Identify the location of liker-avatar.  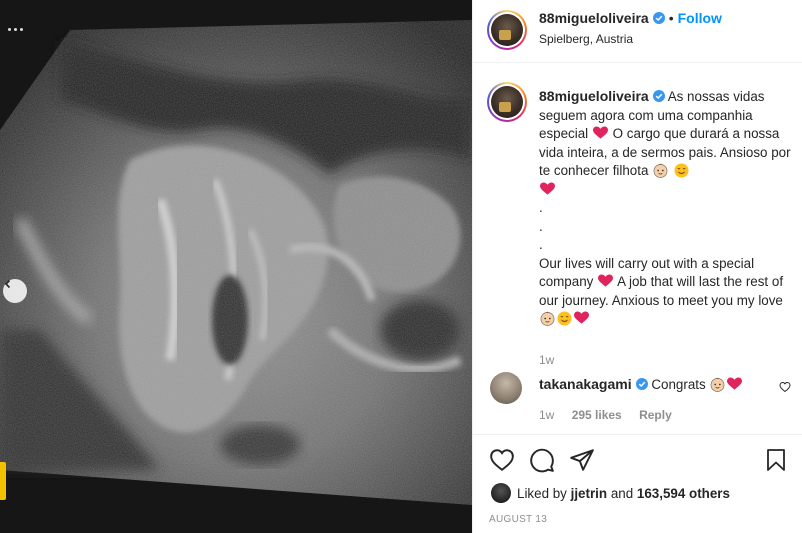
(501, 493).